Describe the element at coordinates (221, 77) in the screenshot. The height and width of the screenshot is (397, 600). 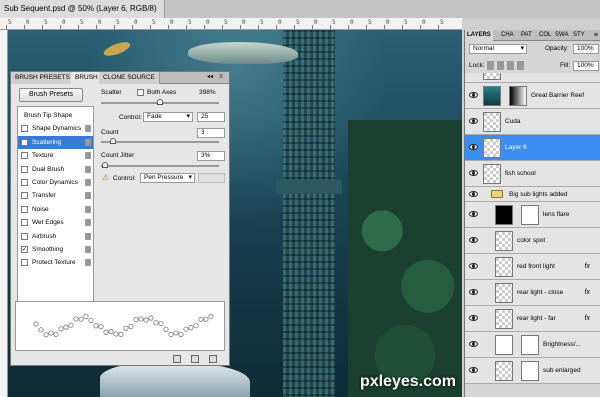
I see `panel-menu-icon: ≡` at that location.